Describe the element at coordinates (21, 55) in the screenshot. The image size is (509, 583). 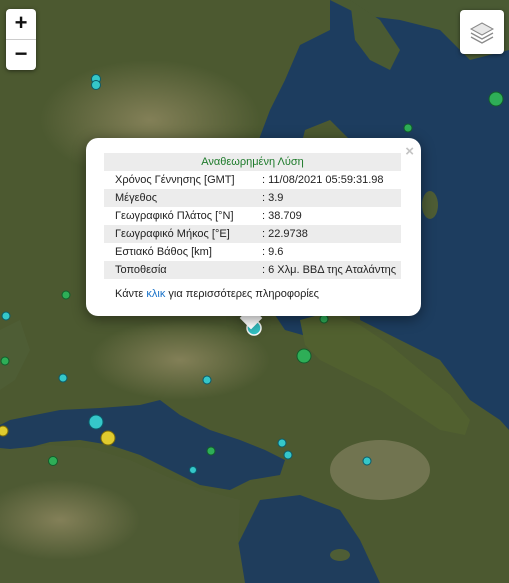
I see `zoom-out-button: −` at that location.